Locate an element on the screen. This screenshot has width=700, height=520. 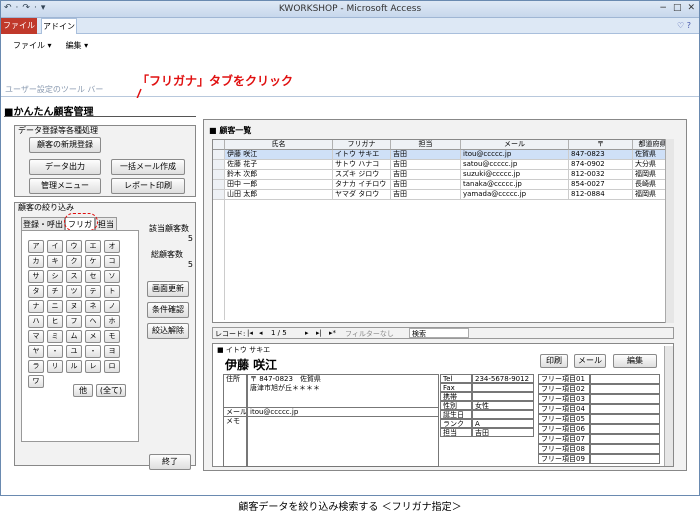
info-value: 234-5678-9012 is located at coordinates (503, 378).